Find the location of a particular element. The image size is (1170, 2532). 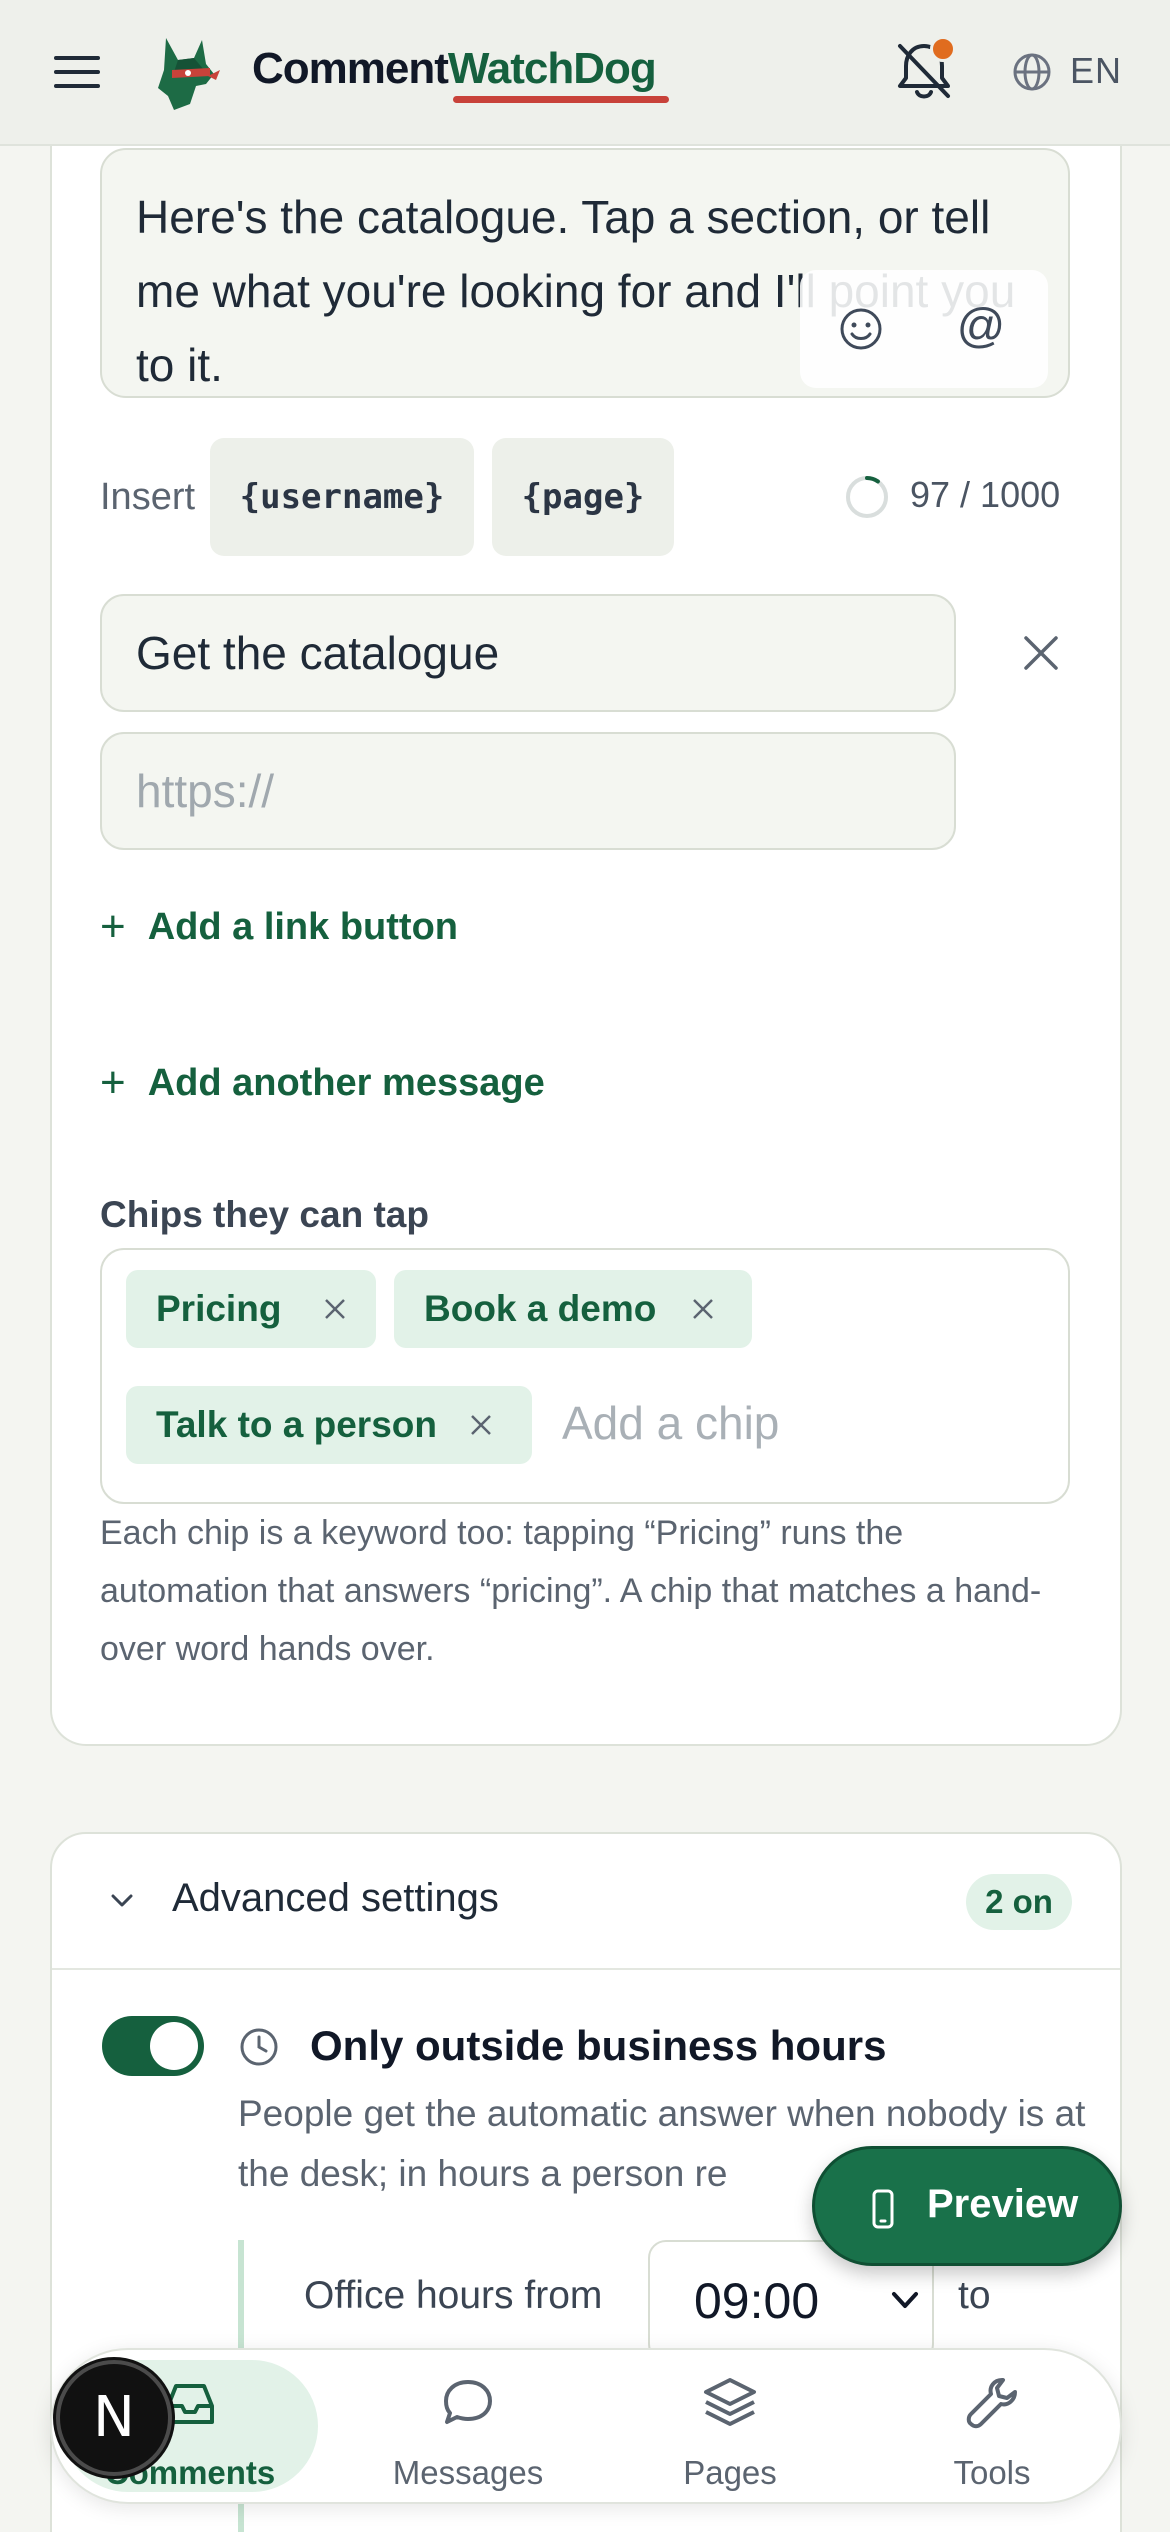

globe-icon is located at coordinates (1032, 72).